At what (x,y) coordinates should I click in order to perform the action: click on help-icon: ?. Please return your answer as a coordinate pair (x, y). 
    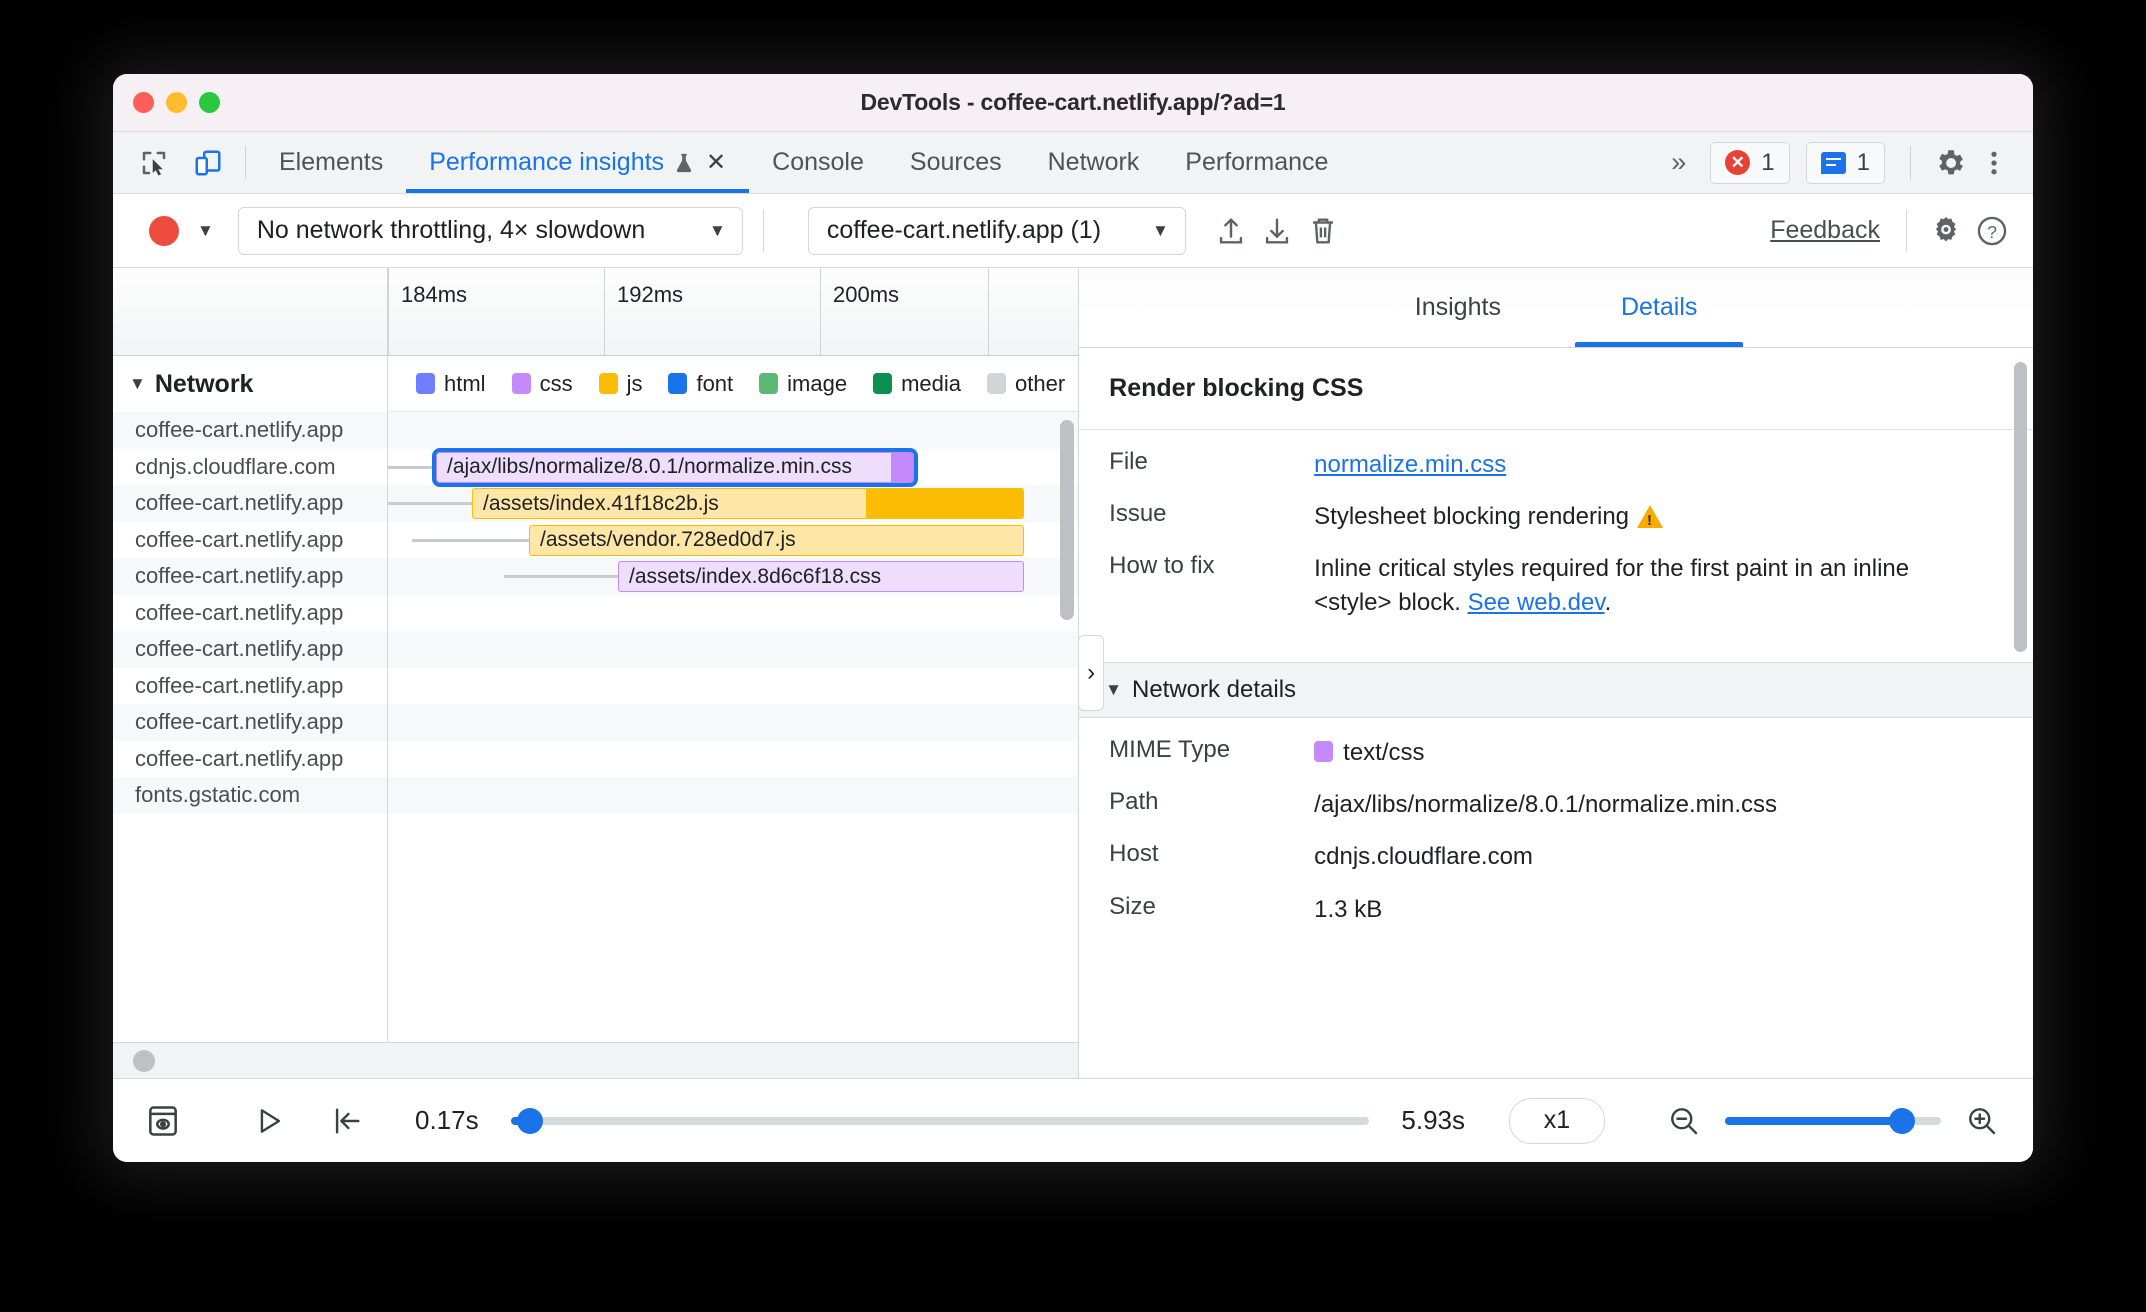
    Looking at the image, I should click on (1992, 231).